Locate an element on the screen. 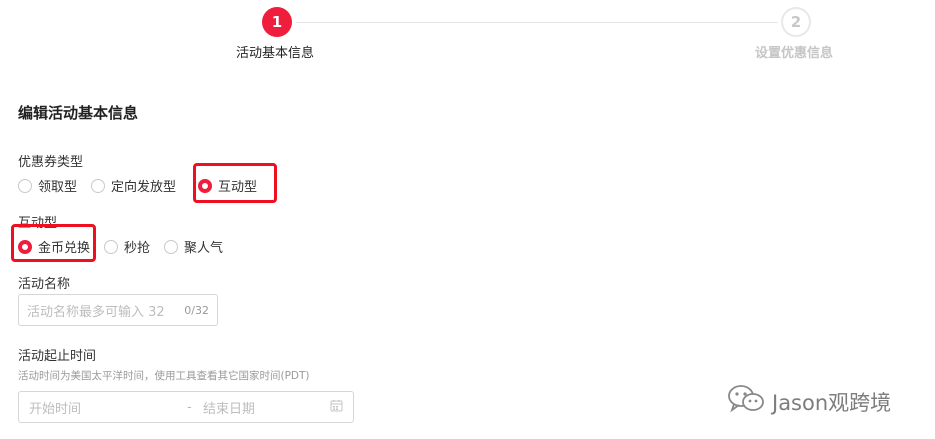 The image size is (935, 439). section-title: 编辑活动基本信息 is located at coordinates (78, 113).